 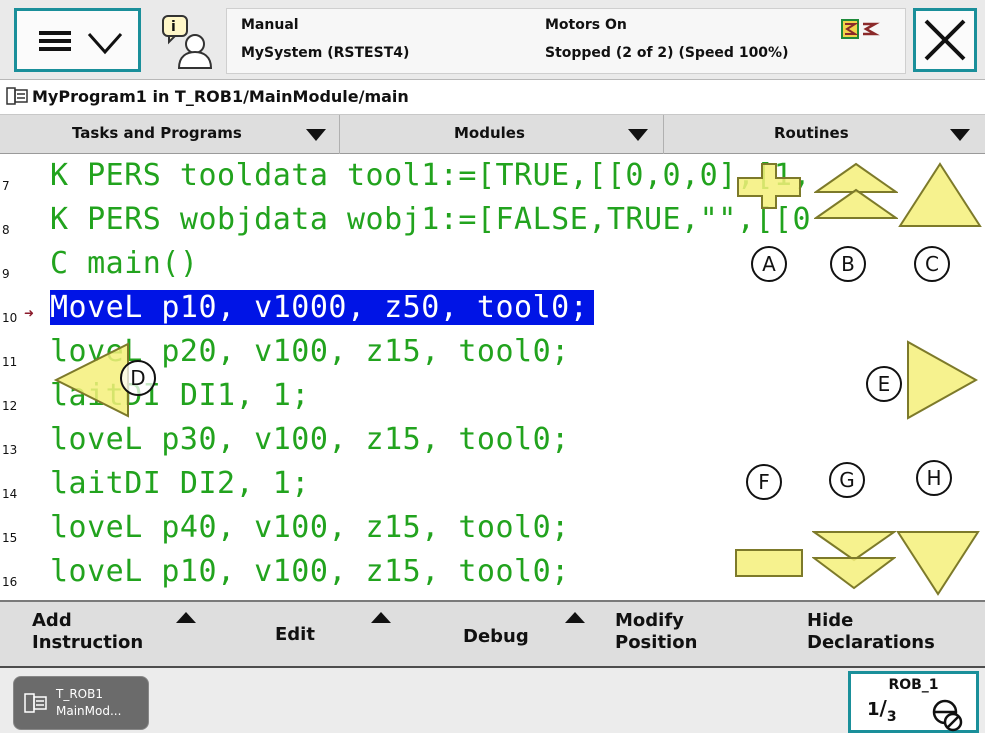 I want to click on code-line: loveL p30, v100, z15, tool0;, so click(x=515, y=440).